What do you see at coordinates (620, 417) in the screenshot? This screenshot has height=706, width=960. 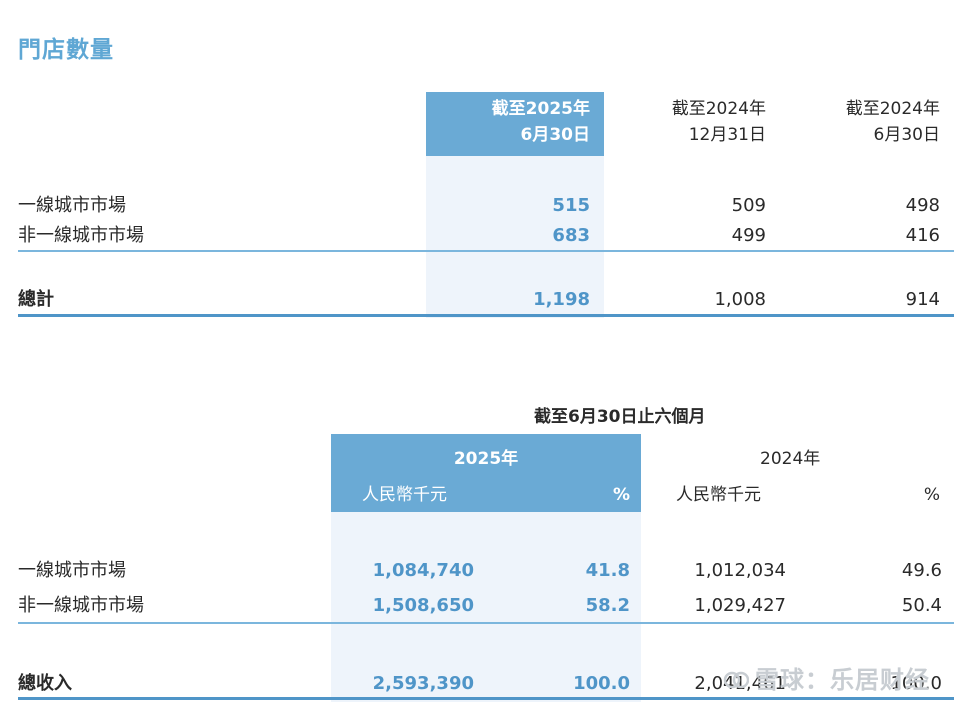 I see `table2-period-heading: 截至6月30日止六個月` at bounding box center [620, 417].